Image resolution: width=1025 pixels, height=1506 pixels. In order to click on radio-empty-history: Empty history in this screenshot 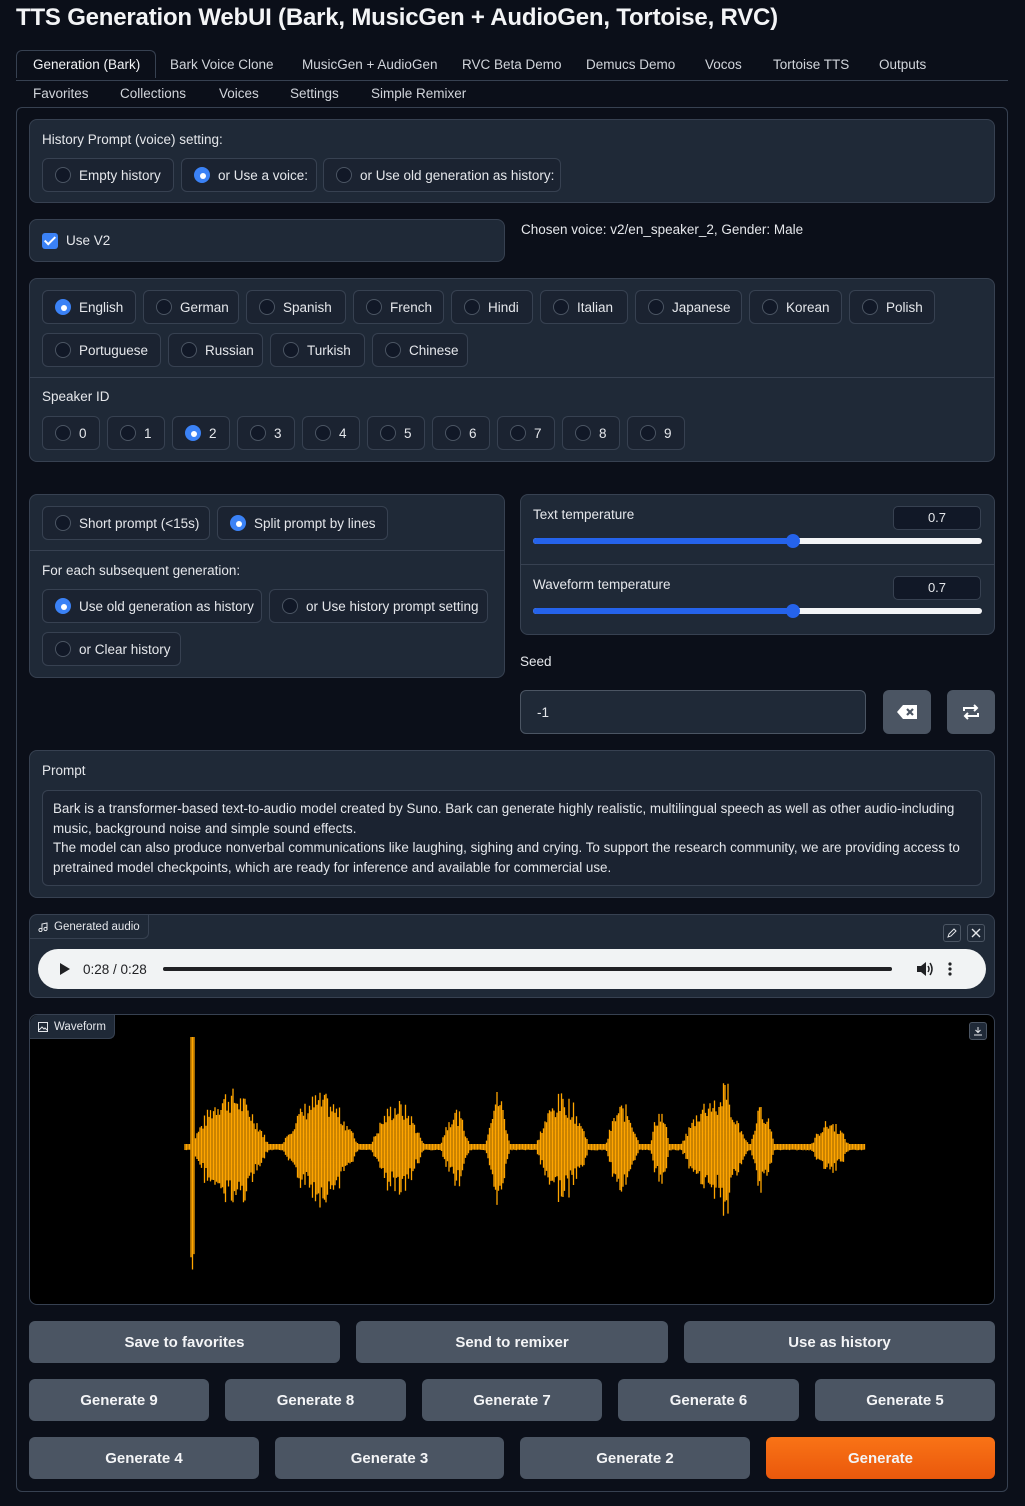, I will do `click(108, 175)`.